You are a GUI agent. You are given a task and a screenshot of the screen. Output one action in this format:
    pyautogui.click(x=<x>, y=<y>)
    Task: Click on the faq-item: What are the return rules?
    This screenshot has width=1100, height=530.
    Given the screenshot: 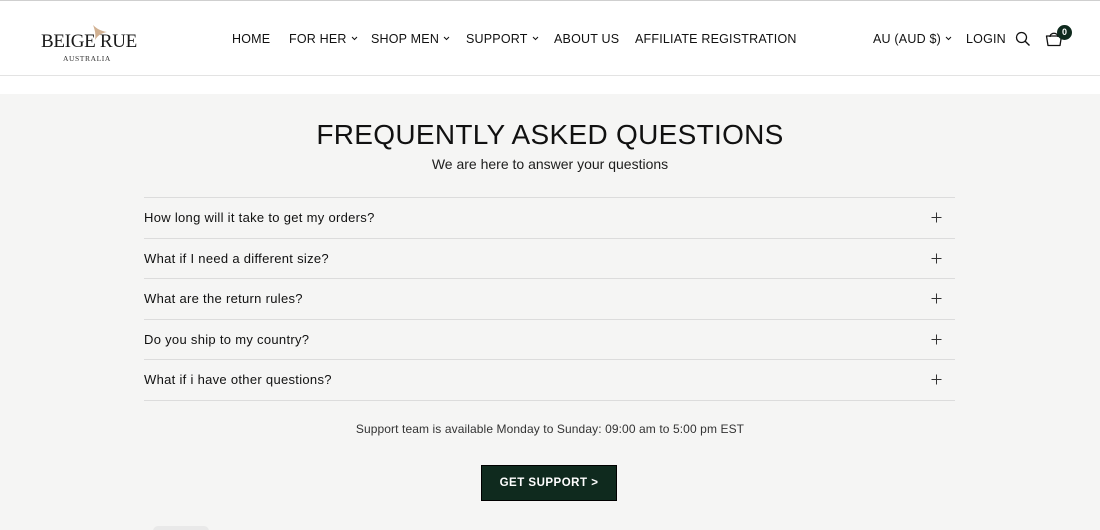 What is the action you would take?
    pyautogui.click(x=549, y=299)
    